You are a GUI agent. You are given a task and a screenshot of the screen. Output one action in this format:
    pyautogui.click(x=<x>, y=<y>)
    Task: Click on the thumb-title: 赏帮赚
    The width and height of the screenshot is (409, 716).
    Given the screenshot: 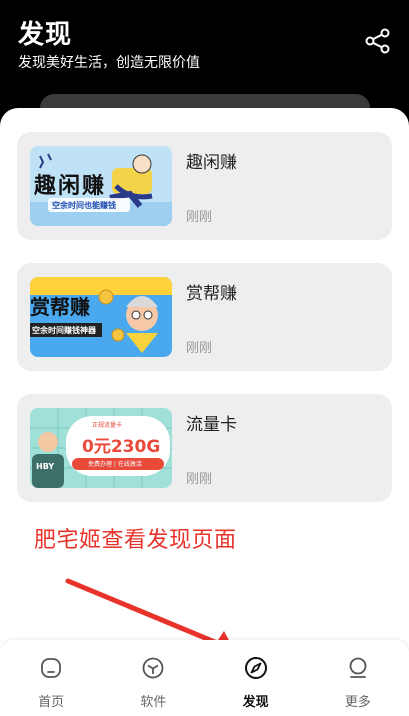 What is the action you would take?
    pyautogui.click(x=60, y=307)
    